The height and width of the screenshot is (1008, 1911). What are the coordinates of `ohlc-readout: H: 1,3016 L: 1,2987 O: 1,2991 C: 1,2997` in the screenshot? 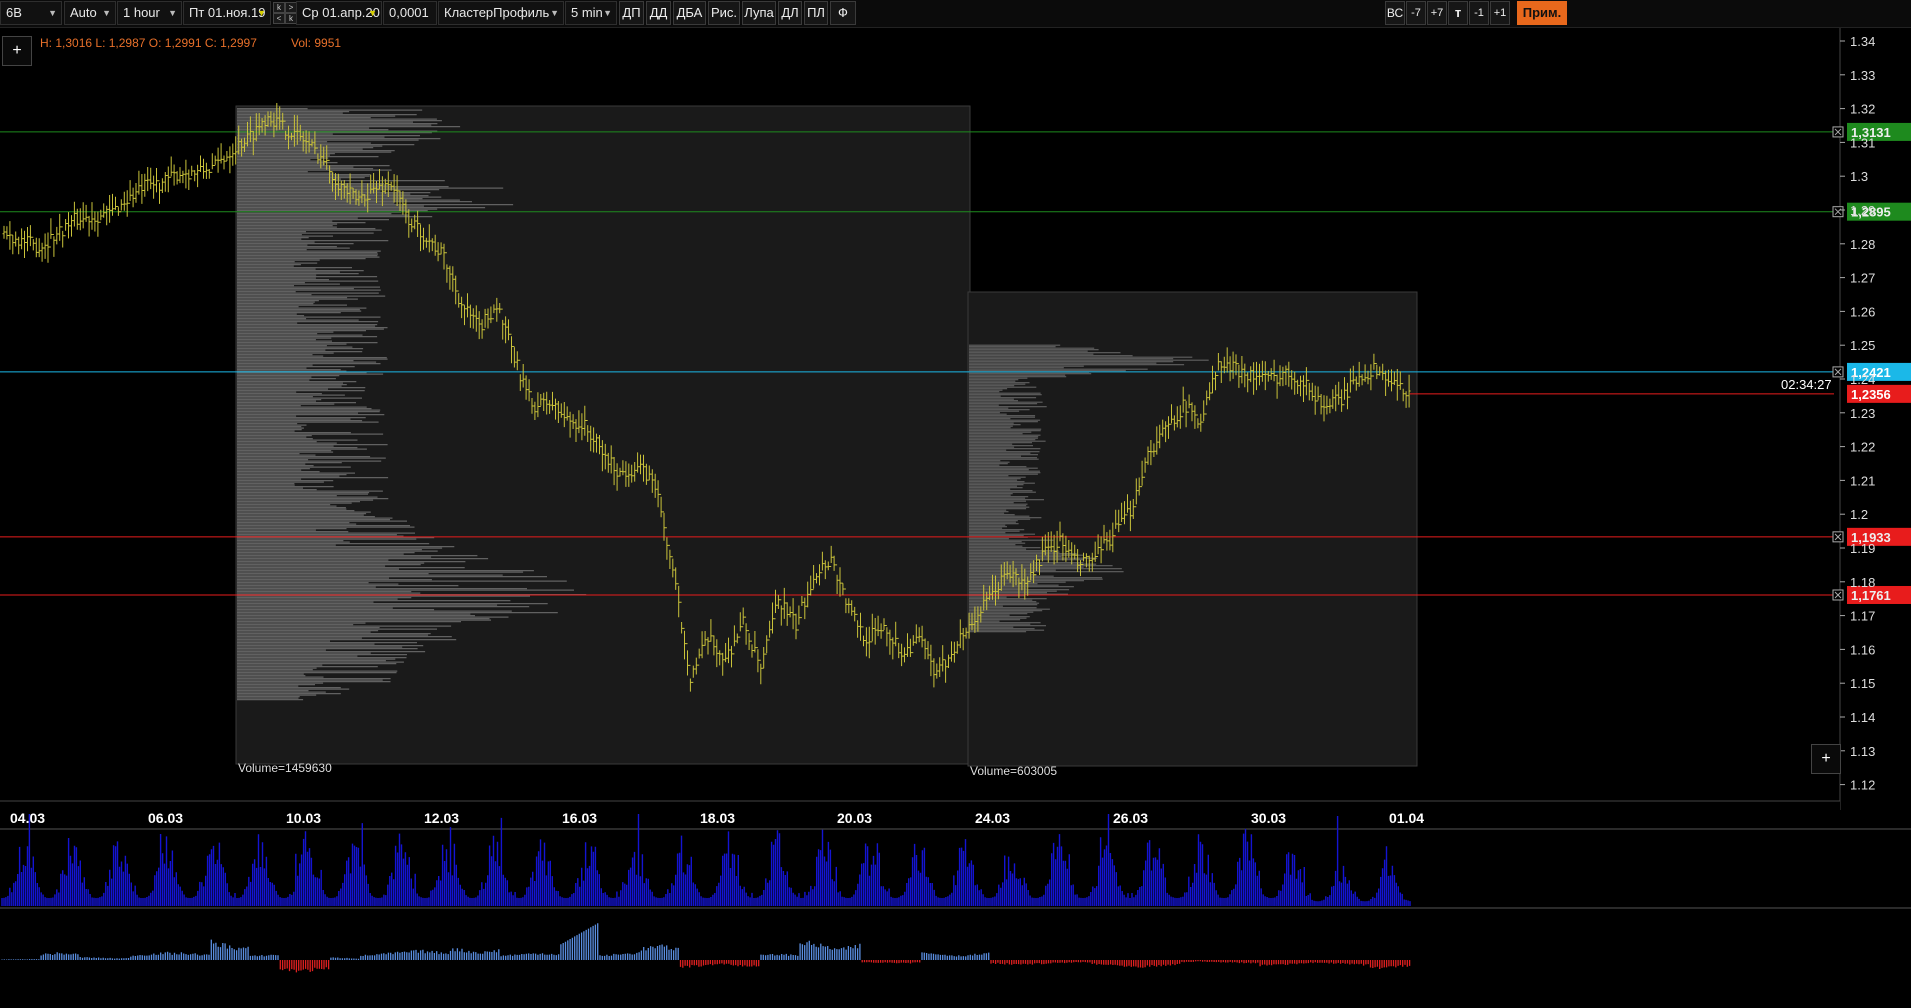 It's located at (148, 43).